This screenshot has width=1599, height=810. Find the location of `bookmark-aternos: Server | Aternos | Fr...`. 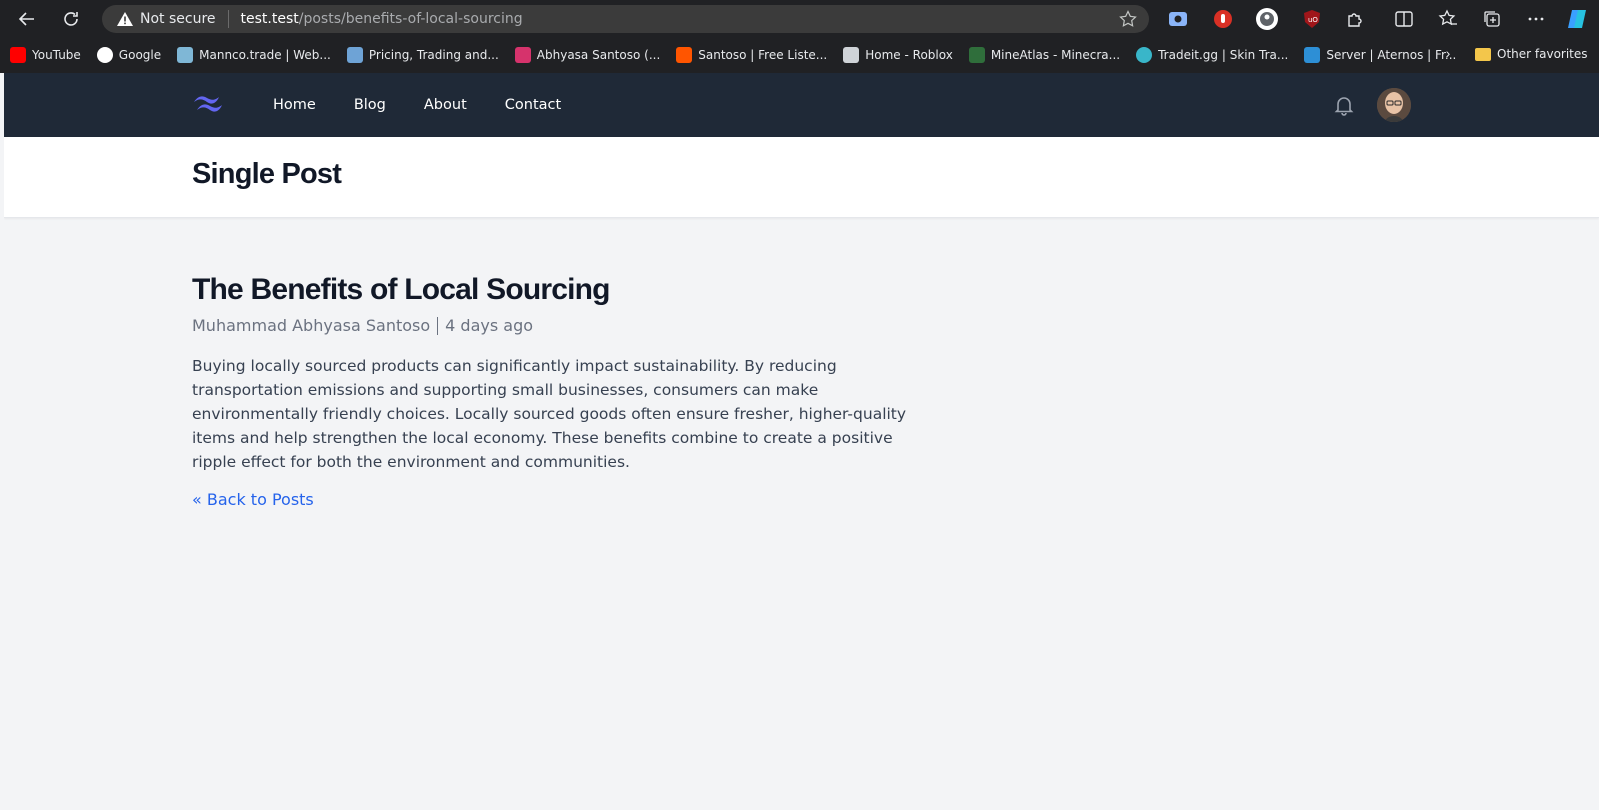

bookmark-aternos: Server | Aternos | Fr... is located at coordinates (1380, 55).